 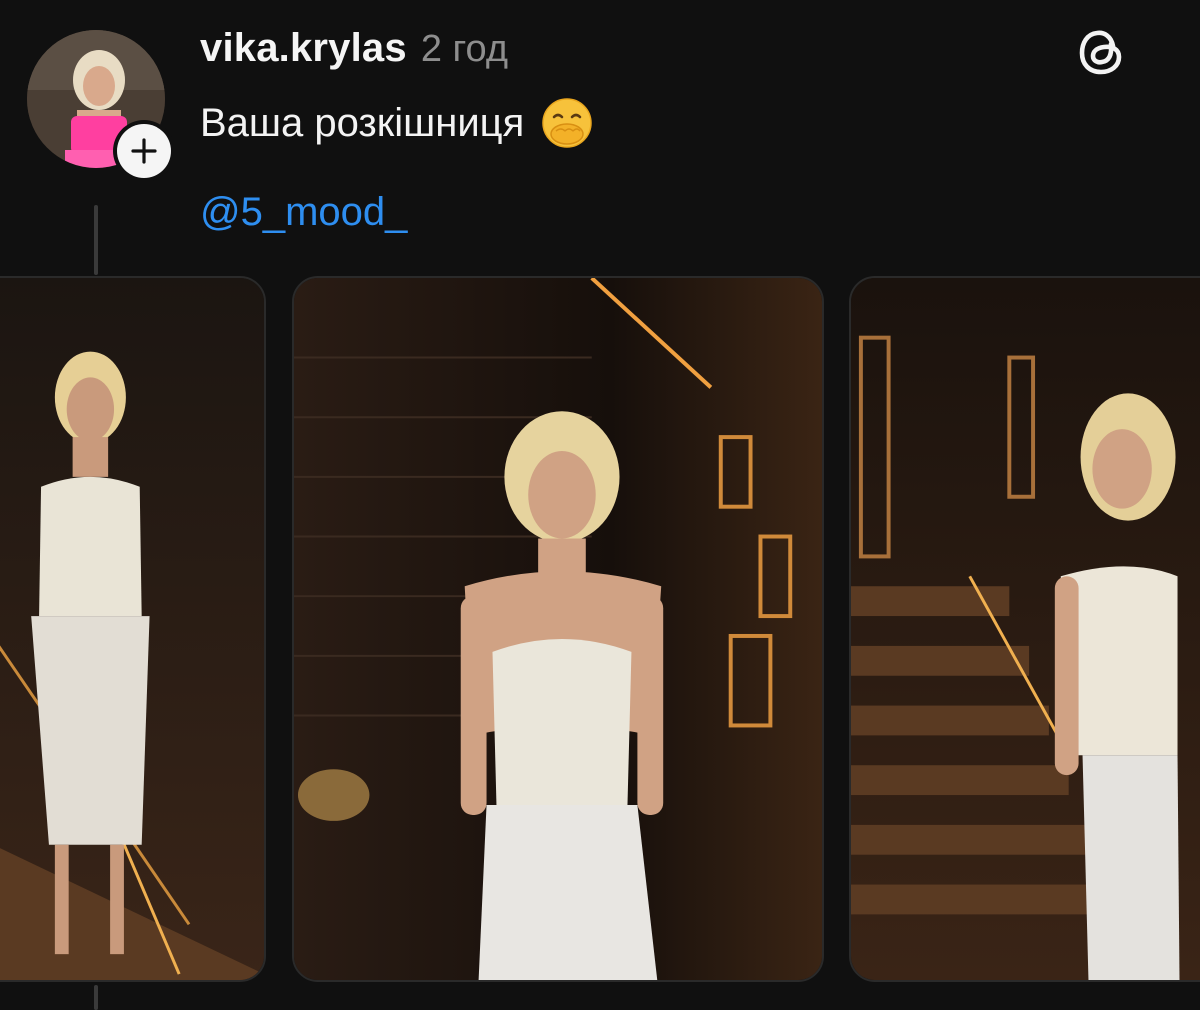 I want to click on post-caption: Ваша розкішниця, so click(x=362, y=122).